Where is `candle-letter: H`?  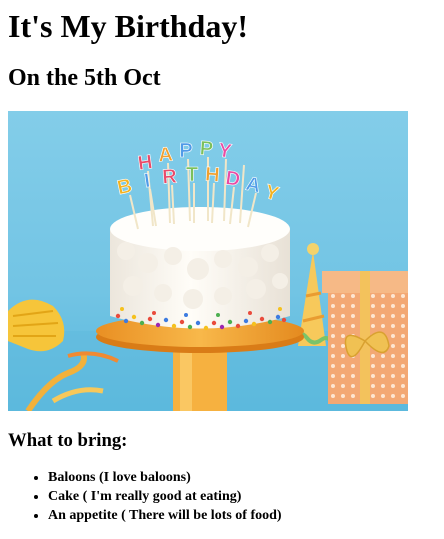 candle-letter: H is located at coordinates (212, 175).